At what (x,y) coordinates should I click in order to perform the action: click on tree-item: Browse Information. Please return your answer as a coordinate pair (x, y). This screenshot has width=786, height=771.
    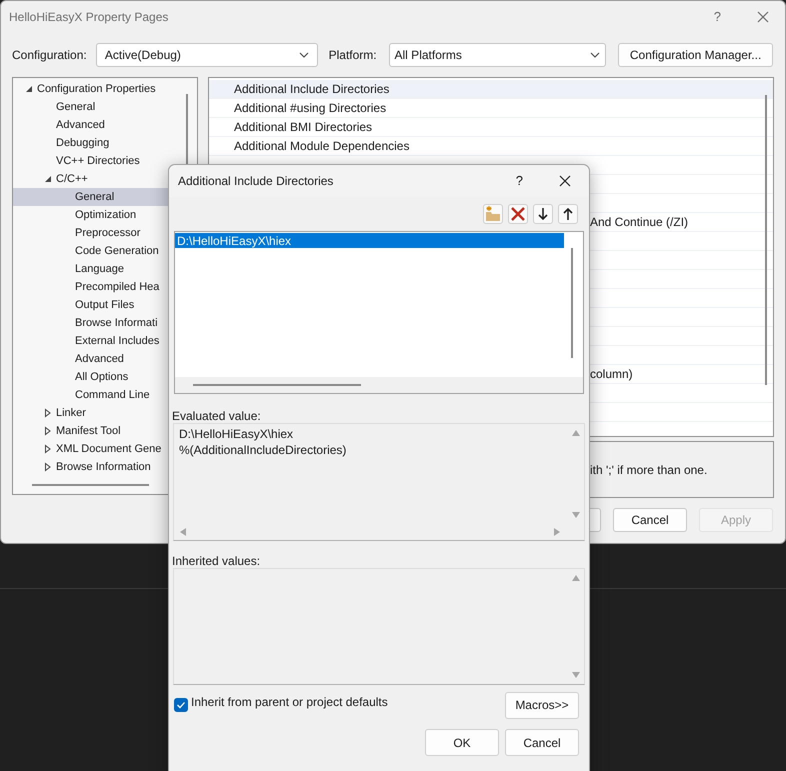
    Looking at the image, I should click on (105, 467).